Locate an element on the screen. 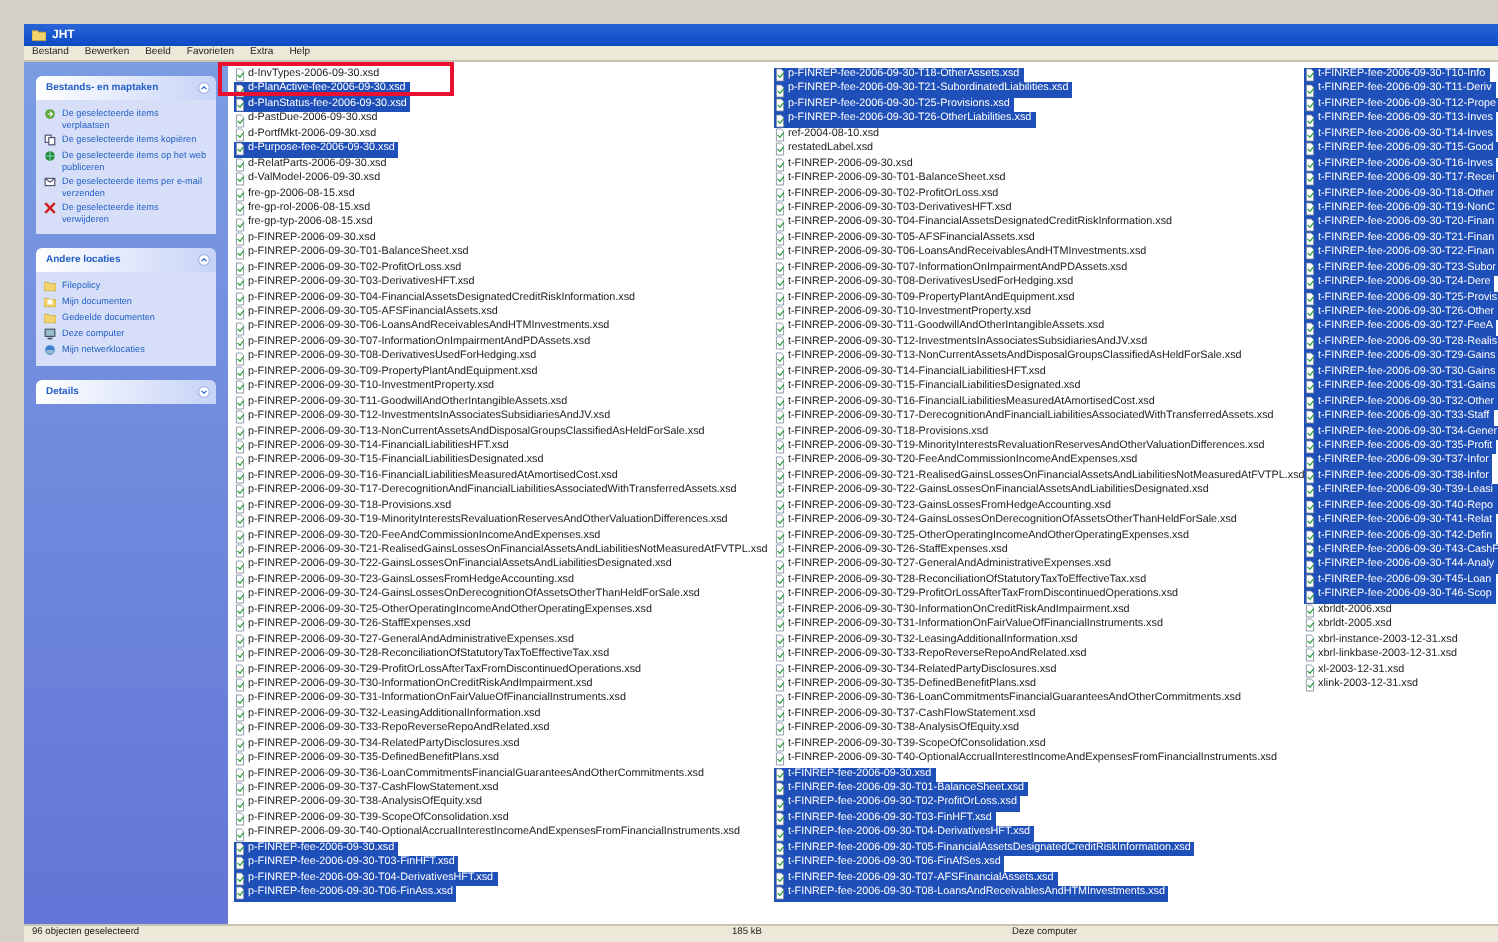  delete-icon is located at coordinates (50, 208).